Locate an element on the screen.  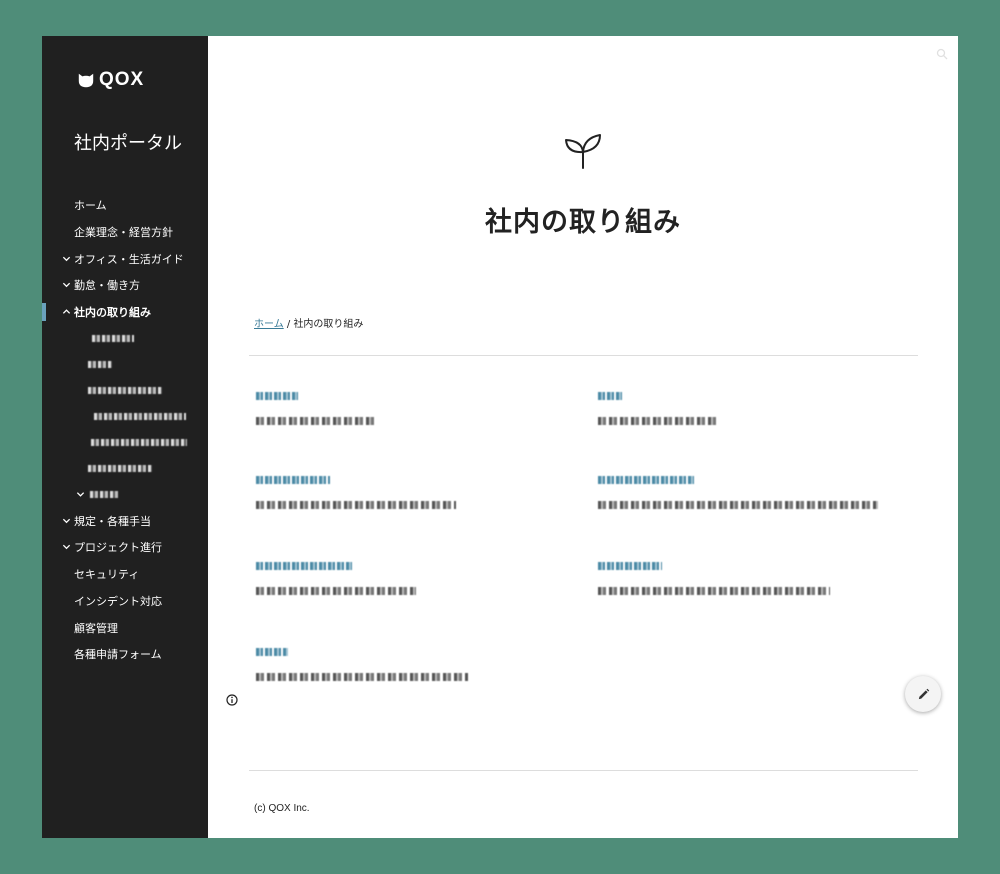
sidebar-item-label: 顧客管理 is located at coordinates (96, 628).